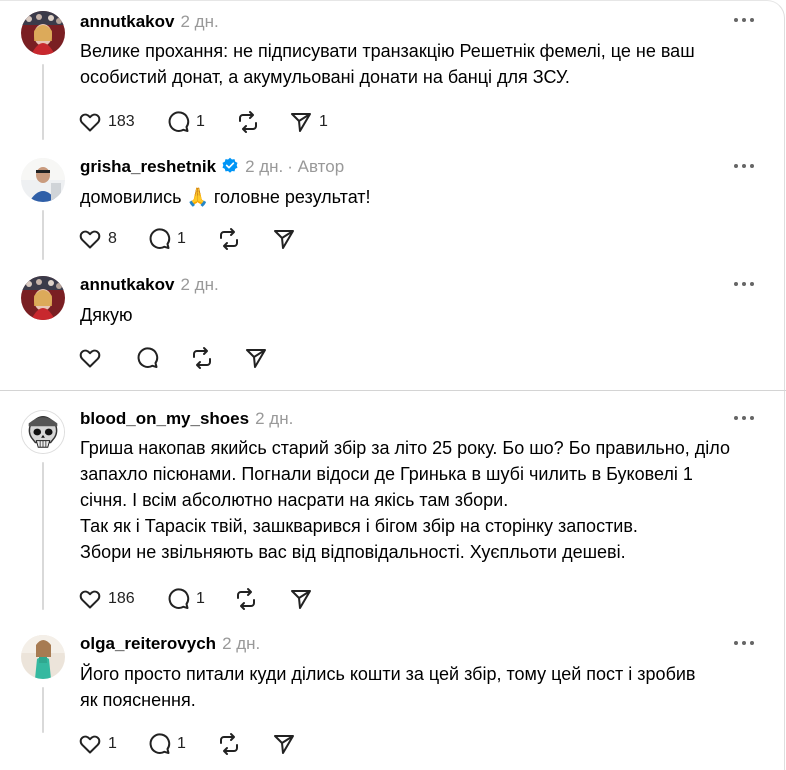  Describe the element at coordinates (230, 165) in the screenshot. I see `verified-badge-icon` at that location.